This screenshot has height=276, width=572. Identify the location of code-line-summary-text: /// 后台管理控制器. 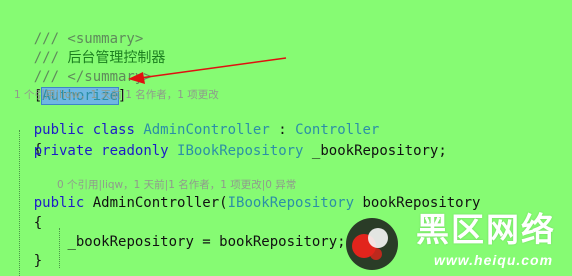
(83, 48).